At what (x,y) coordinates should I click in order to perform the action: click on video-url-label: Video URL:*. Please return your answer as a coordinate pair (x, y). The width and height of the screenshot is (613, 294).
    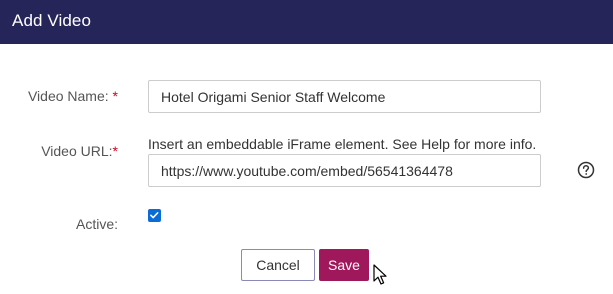
    Looking at the image, I should click on (79, 151).